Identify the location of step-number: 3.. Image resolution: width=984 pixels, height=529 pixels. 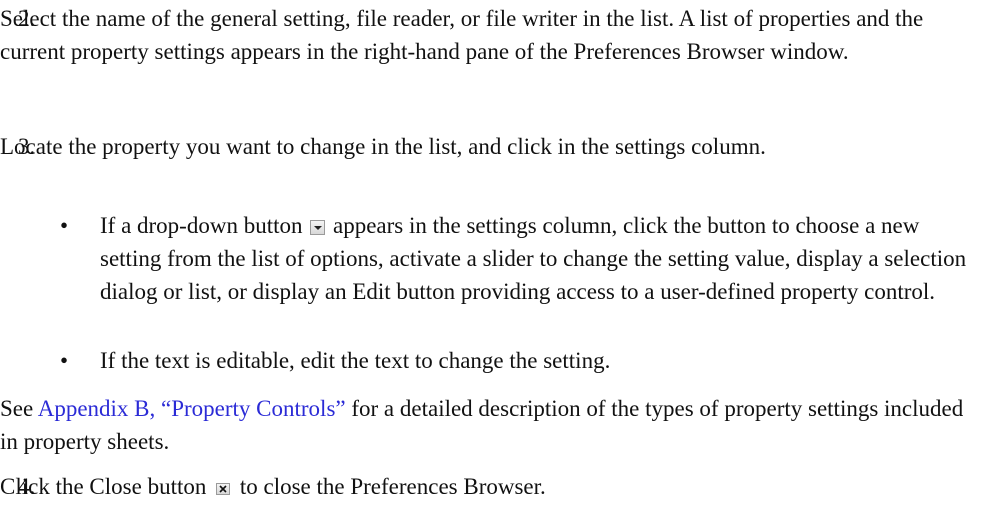
(27, 146).